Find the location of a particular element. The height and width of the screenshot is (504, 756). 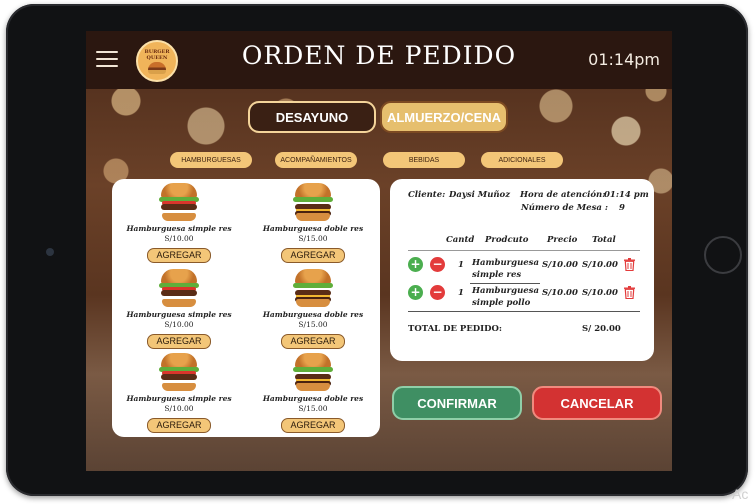

home-button is located at coordinates (723, 255).